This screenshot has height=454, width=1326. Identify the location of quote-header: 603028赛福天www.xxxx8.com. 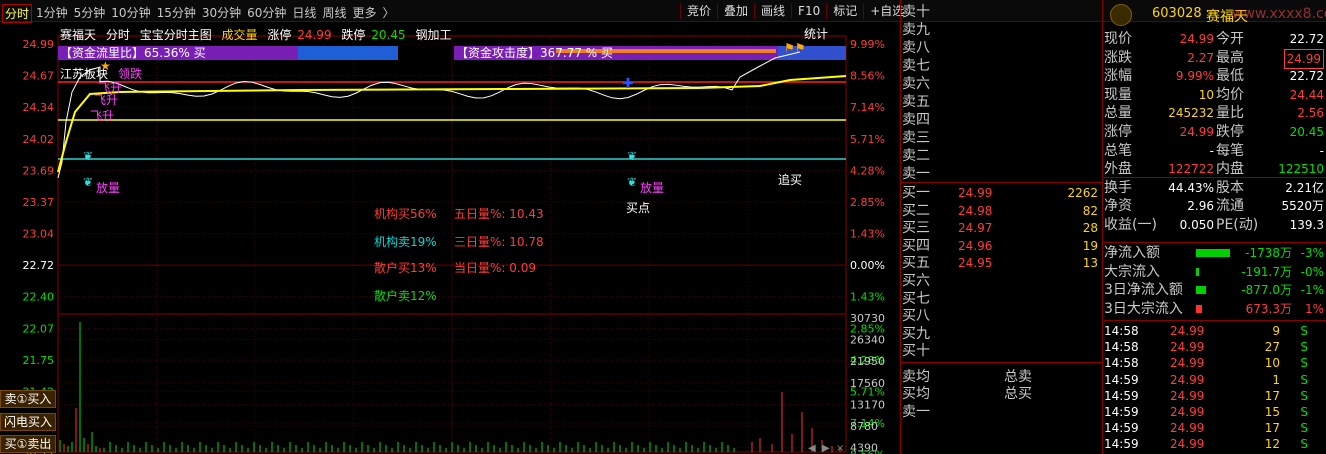
(1215, 16).